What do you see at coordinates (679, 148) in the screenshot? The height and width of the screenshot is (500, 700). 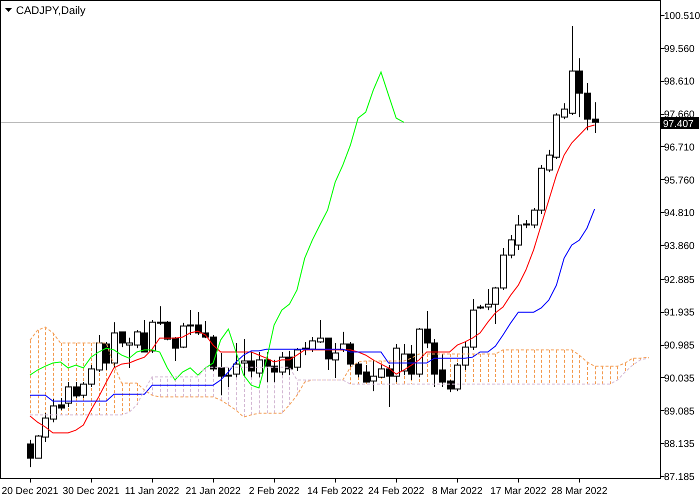 I see `price-label: 96.710` at bounding box center [679, 148].